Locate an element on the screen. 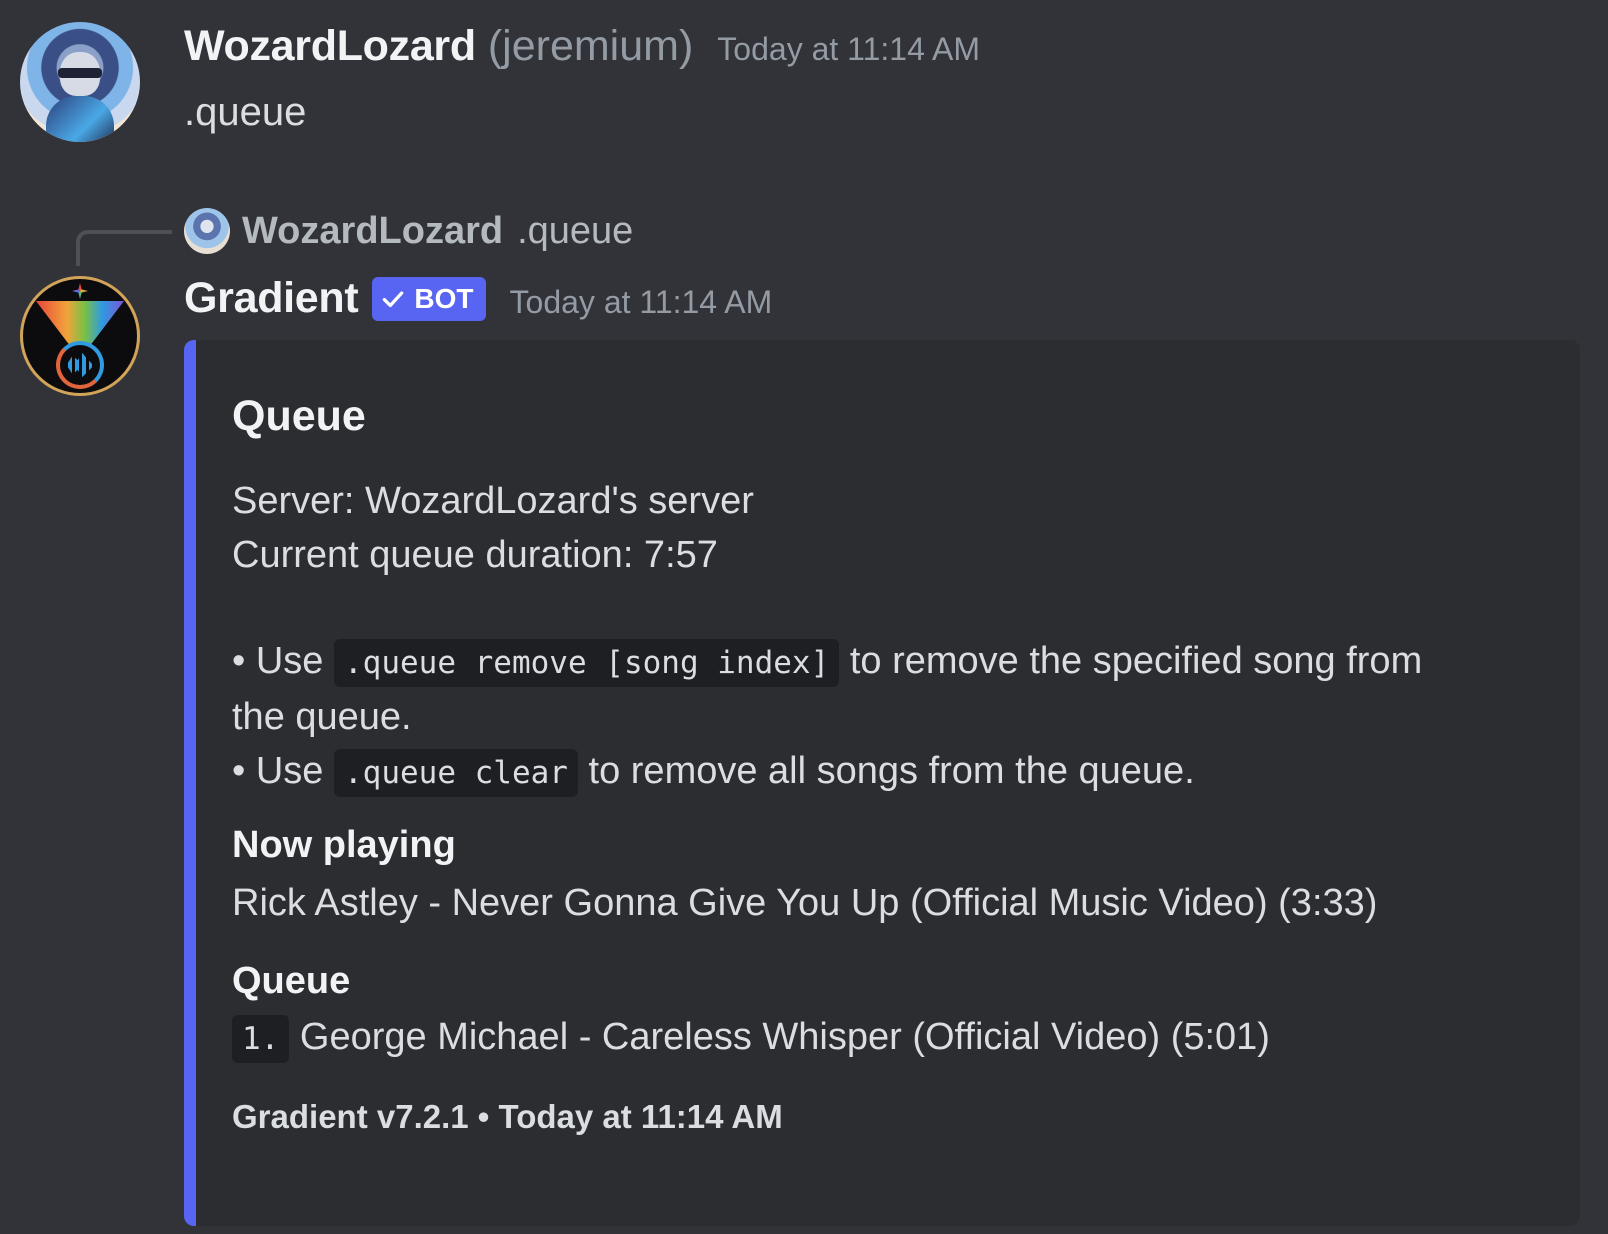 The height and width of the screenshot is (1234, 1608). server-line: Server: WozardLozard's server is located at coordinates (493, 501).